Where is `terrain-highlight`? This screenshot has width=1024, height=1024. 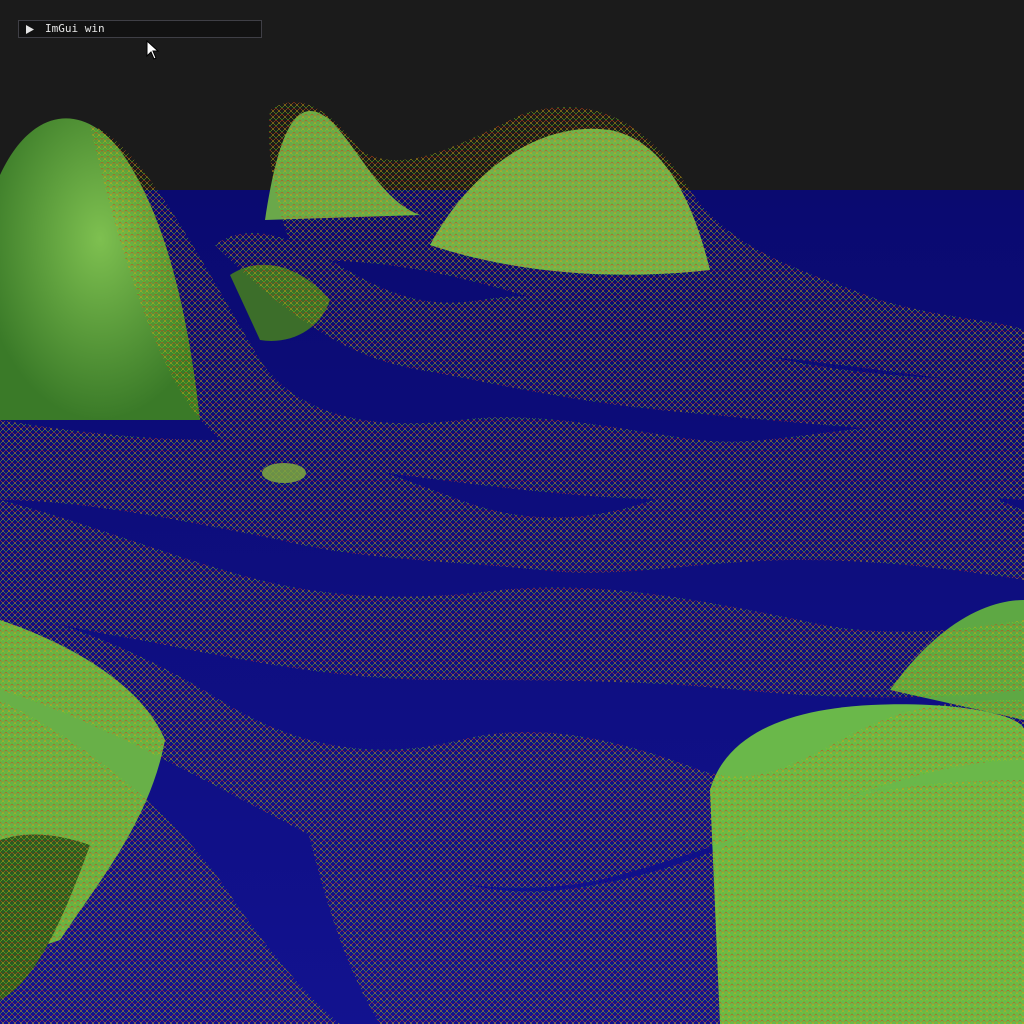 terrain-highlight is located at coordinates (284, 473).